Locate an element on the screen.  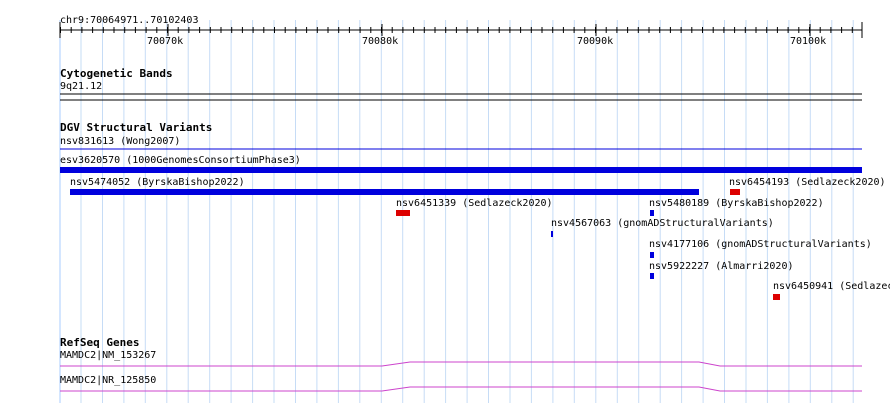
ruler-tick-label: 70090k is located at coordinates (595, 41).